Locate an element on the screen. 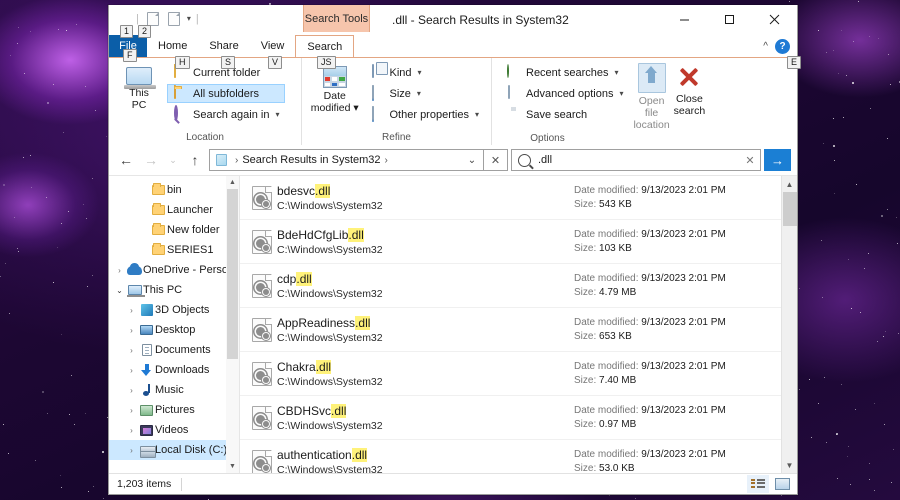  up-button: ↑ is located at coordinates (195, 160).